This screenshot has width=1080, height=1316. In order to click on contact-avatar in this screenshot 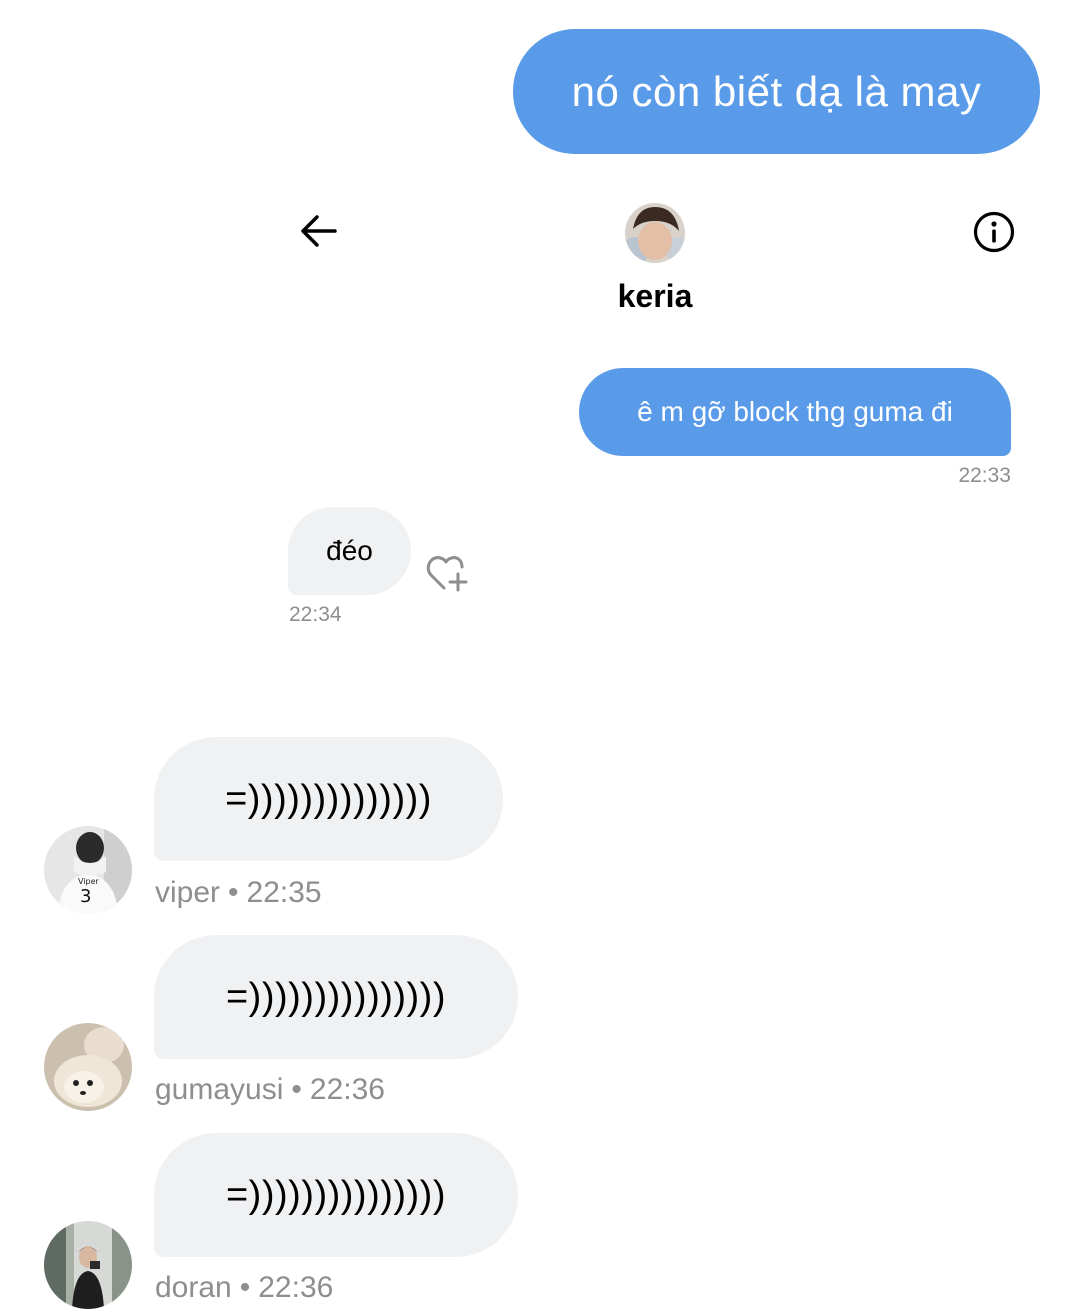, I will do `click(655, 233)`.